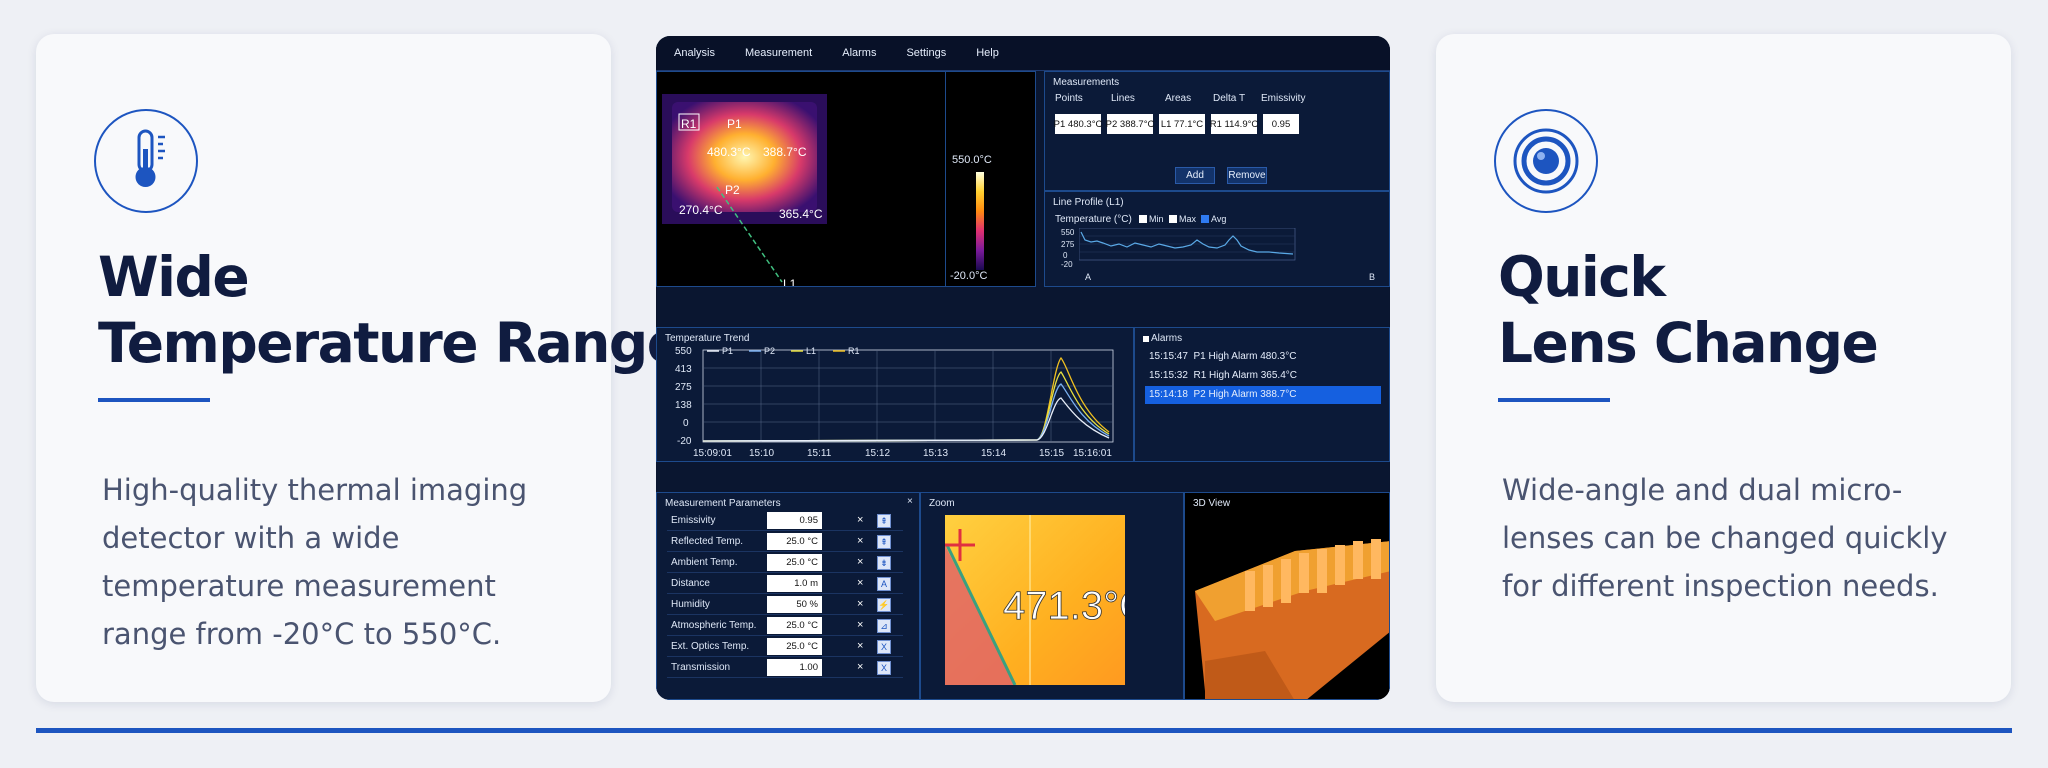 The height and width of the screenshot is (768, 2048). I want to click on line-value-p2: P2 388.7°C, so click(1130, 124).